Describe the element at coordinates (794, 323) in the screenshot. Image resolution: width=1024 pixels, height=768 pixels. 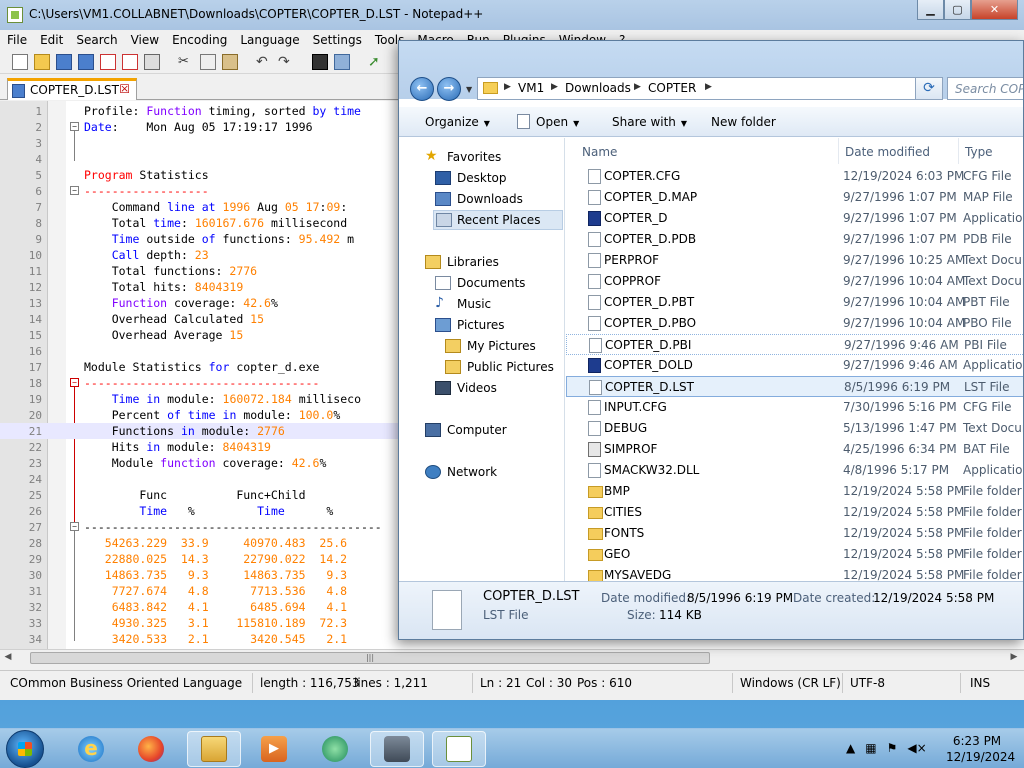
I see `file-row: COPTER_D.PBO 9/27/1996 10:04 AM PBO File` at that location.